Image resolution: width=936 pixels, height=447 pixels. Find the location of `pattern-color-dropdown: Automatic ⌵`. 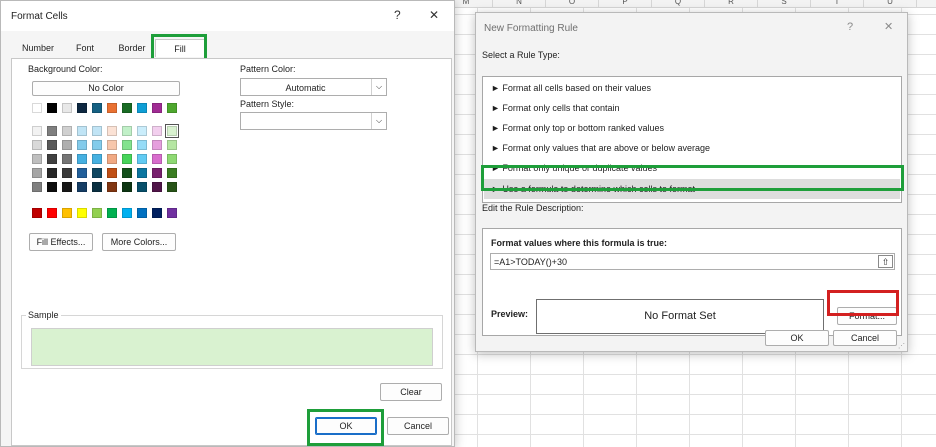

pattern-color-dropdown: Automatic ⌵ is located at coordinates (313, 87).